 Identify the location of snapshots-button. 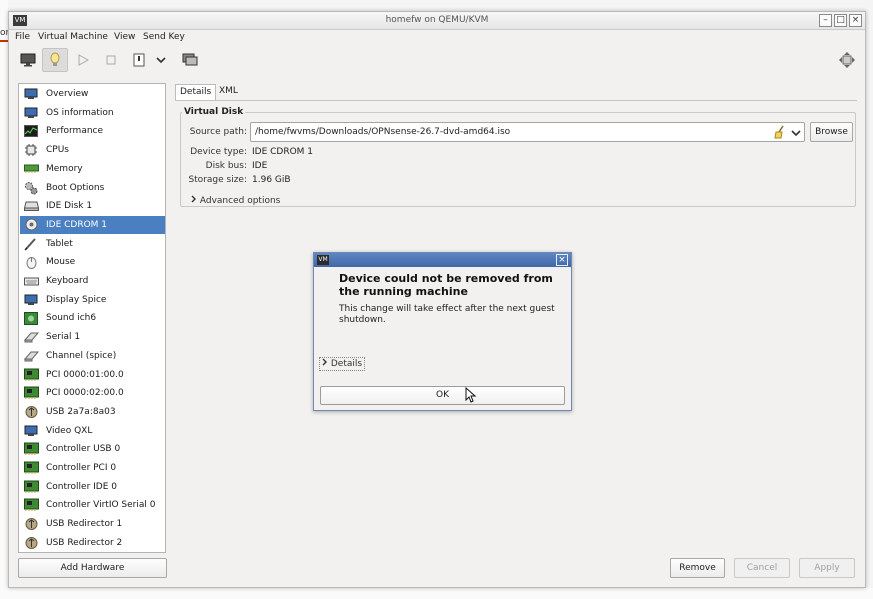
(190, 60).